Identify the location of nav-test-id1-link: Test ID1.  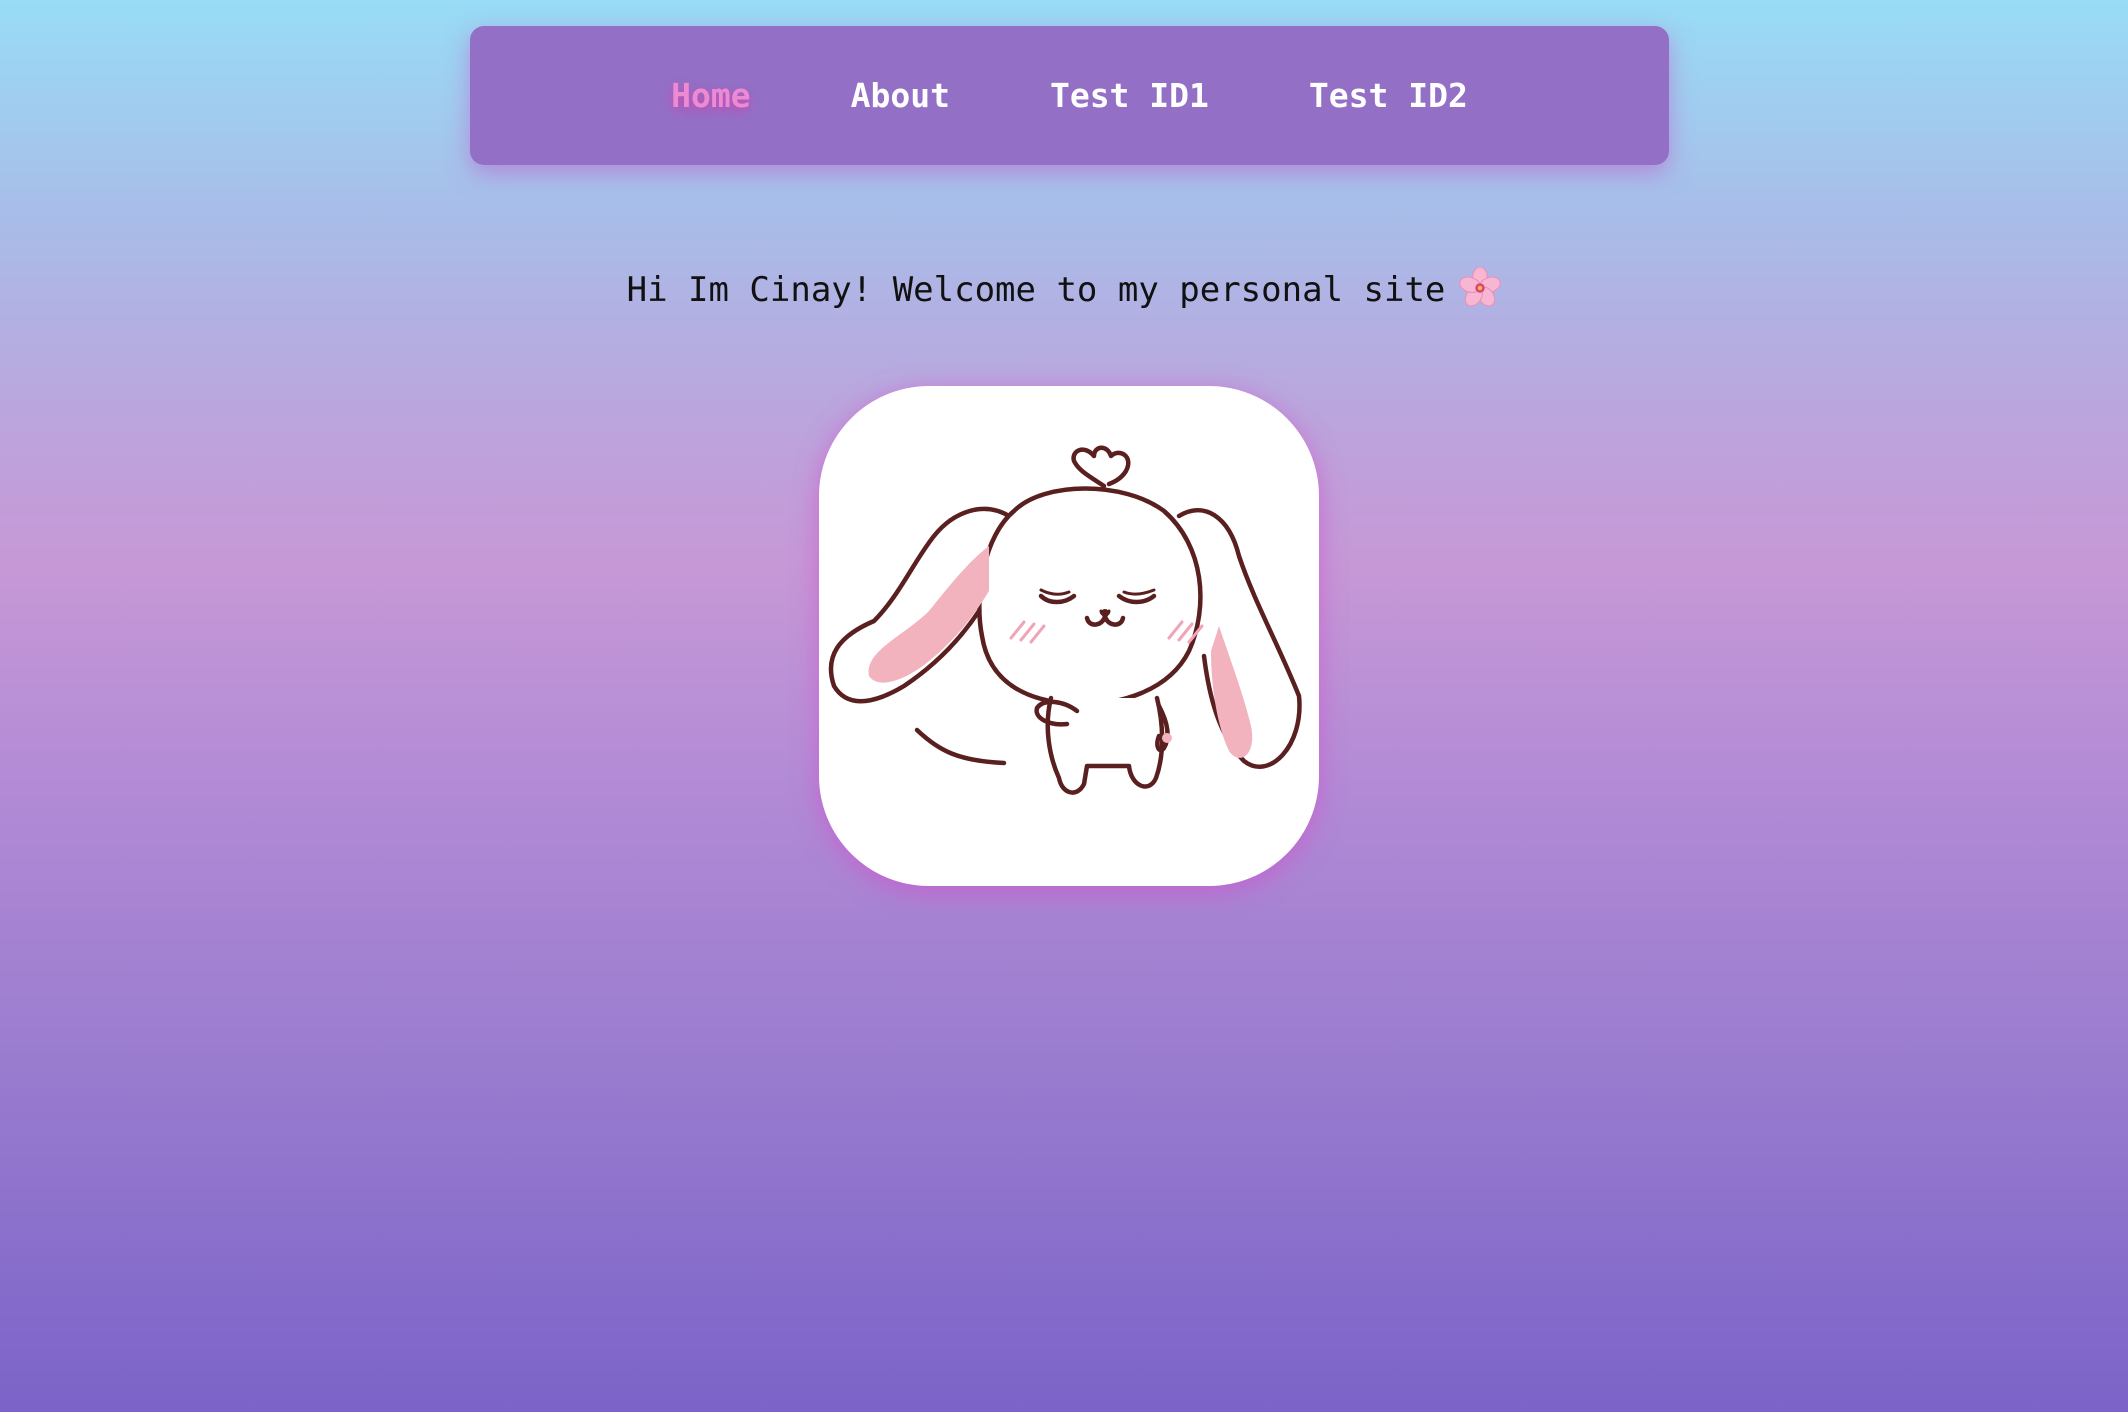
(1129, 95).